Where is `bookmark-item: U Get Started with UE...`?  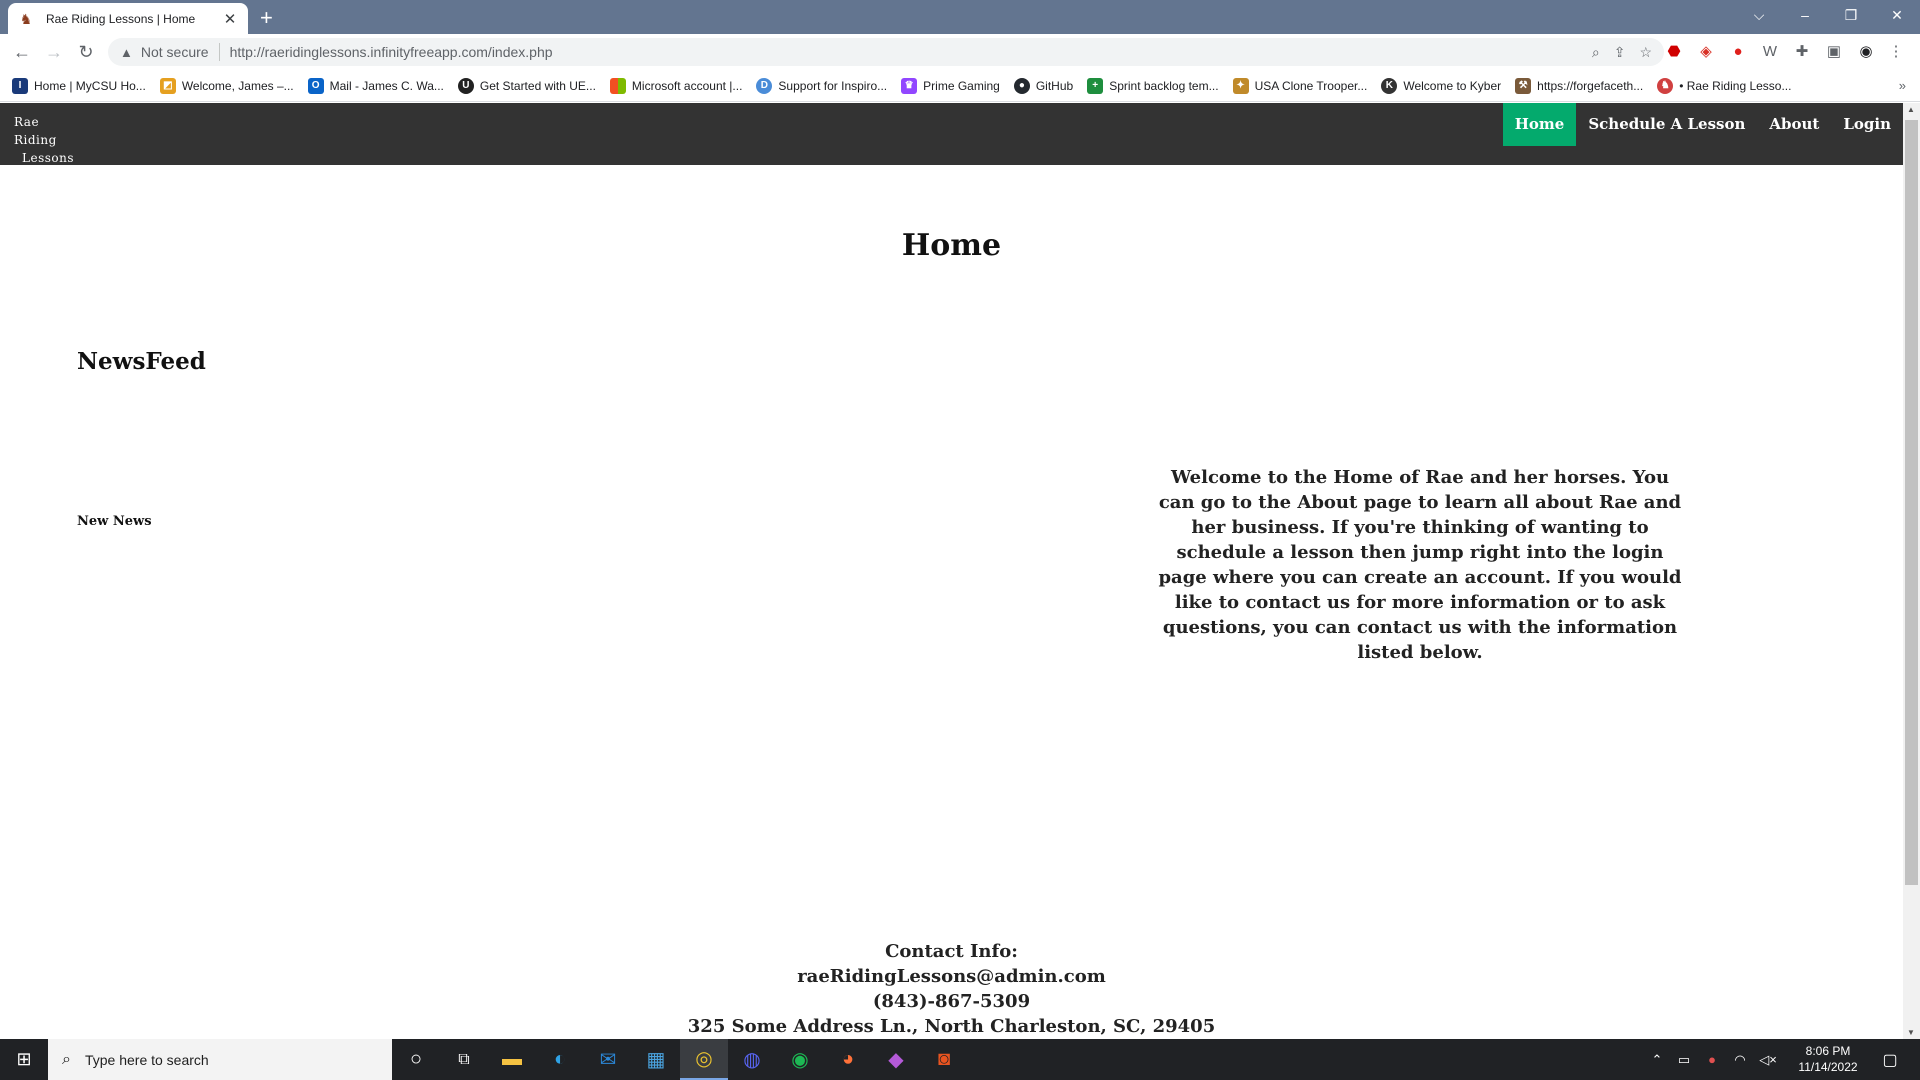
bookmark-item: U Get Started with UE... is located at coordinates (526, 85).